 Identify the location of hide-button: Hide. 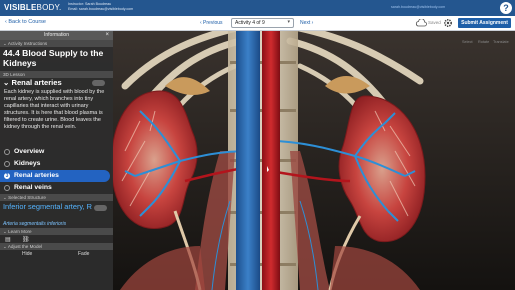
(27, 254).